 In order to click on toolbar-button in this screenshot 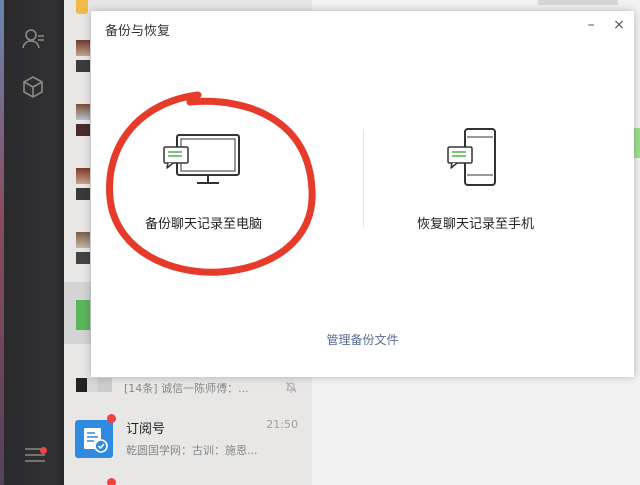, I will do `click(578, 2)`.